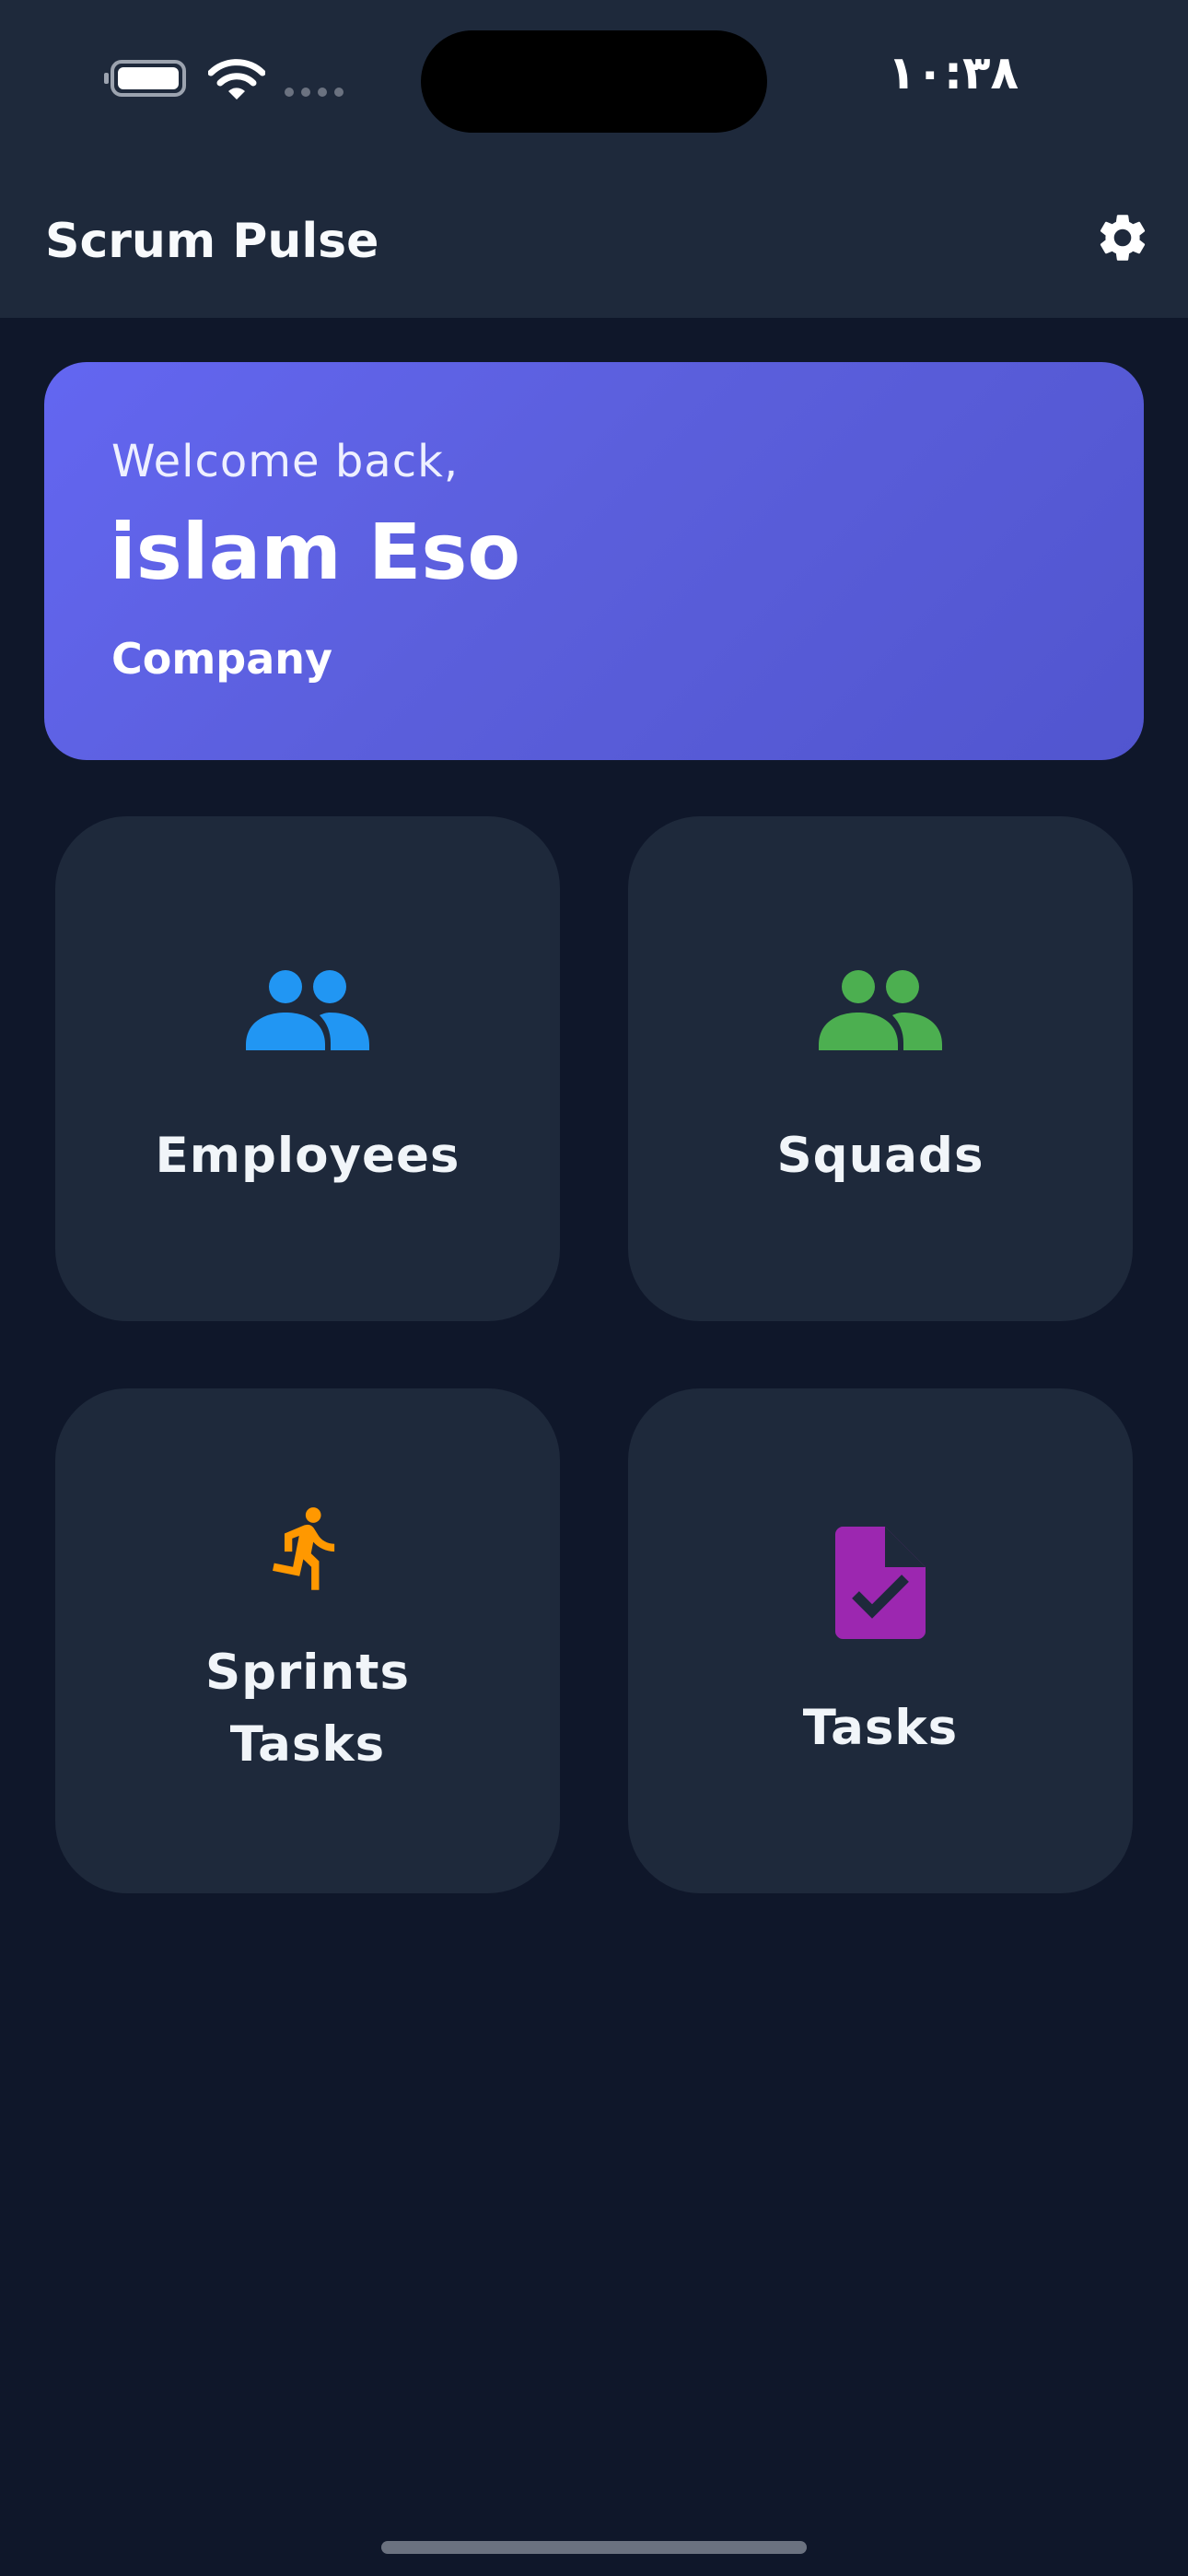 The height and width of the screenshot is (2576, 1188). I want to click on sprints-tasks-label: Sprints Tasks, so click(307, 1709).